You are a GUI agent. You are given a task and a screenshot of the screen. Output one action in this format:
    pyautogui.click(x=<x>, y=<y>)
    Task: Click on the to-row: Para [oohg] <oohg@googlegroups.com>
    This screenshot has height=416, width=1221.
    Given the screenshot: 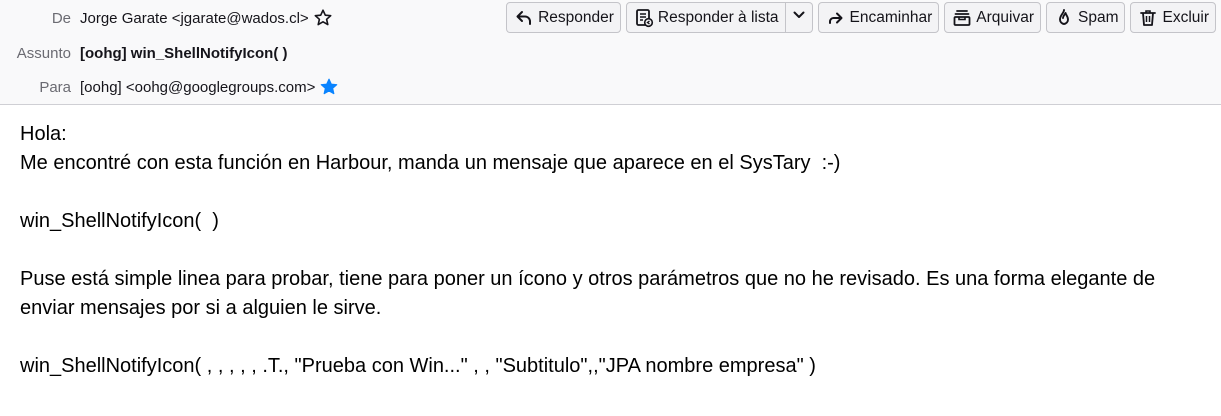 What is the action you would take?
    pyautogui.click(x=169, y=87)
    